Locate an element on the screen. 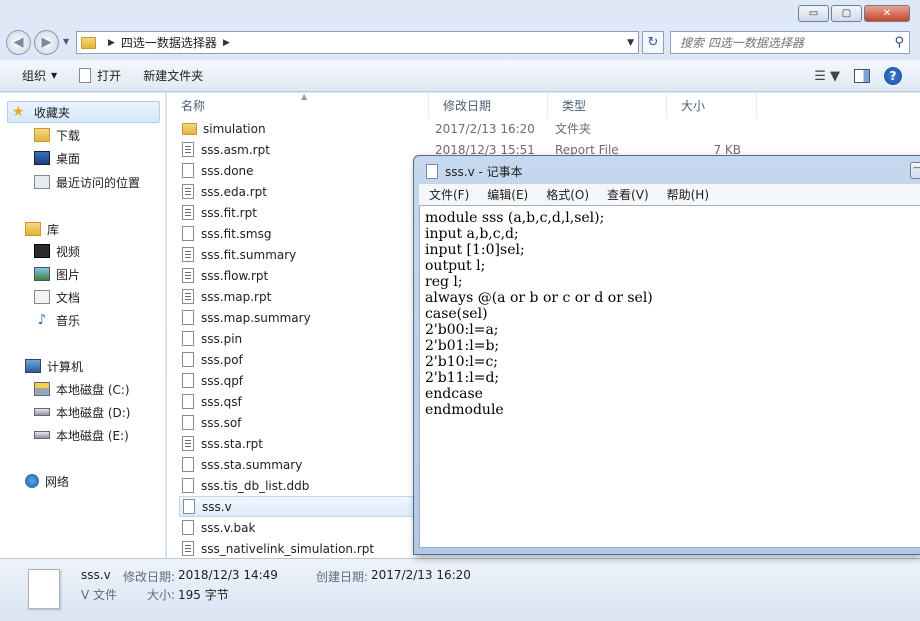  organize-button: 组织 ▼ is located at coordinates (34, 76).